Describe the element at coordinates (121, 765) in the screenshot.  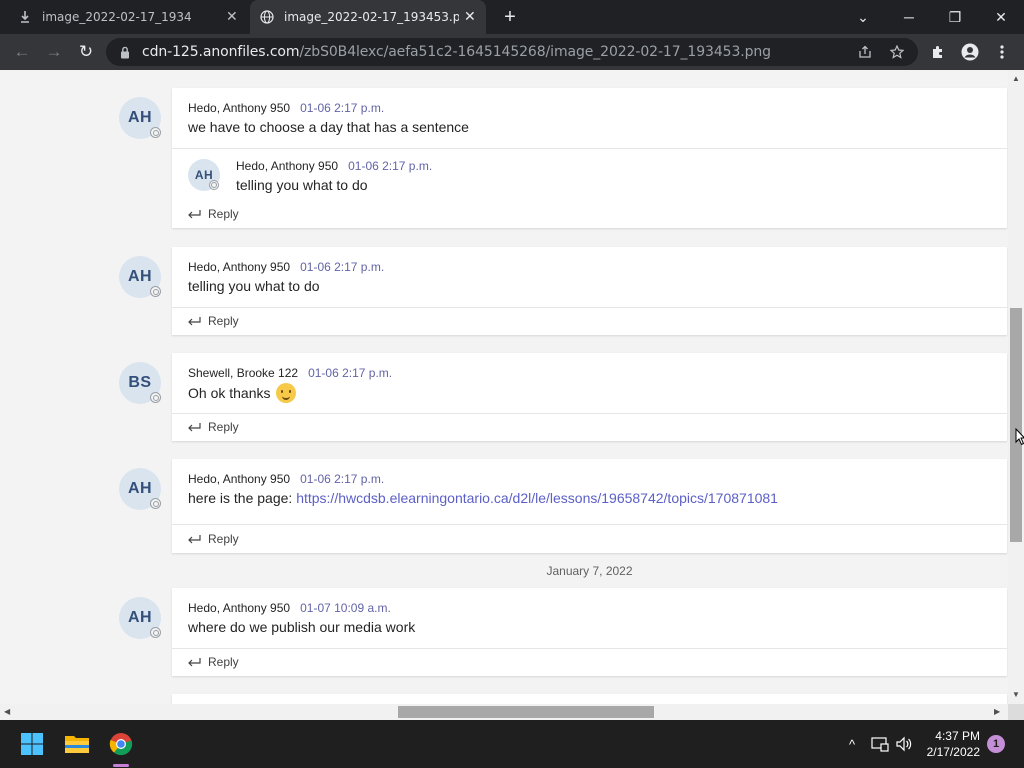
I see `active-app-indicator` at that location.